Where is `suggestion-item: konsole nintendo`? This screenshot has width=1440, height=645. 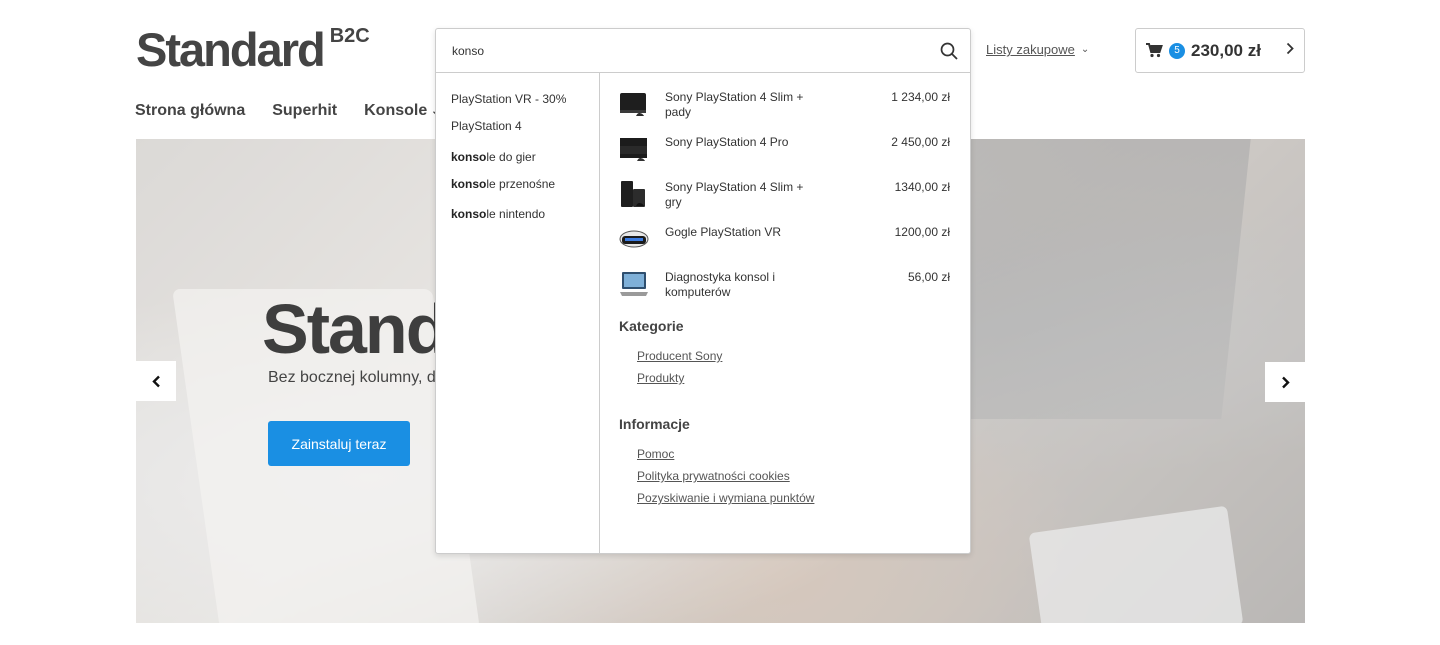
suggestion-item: konsole nintendo is located at coordinates (525, 219).